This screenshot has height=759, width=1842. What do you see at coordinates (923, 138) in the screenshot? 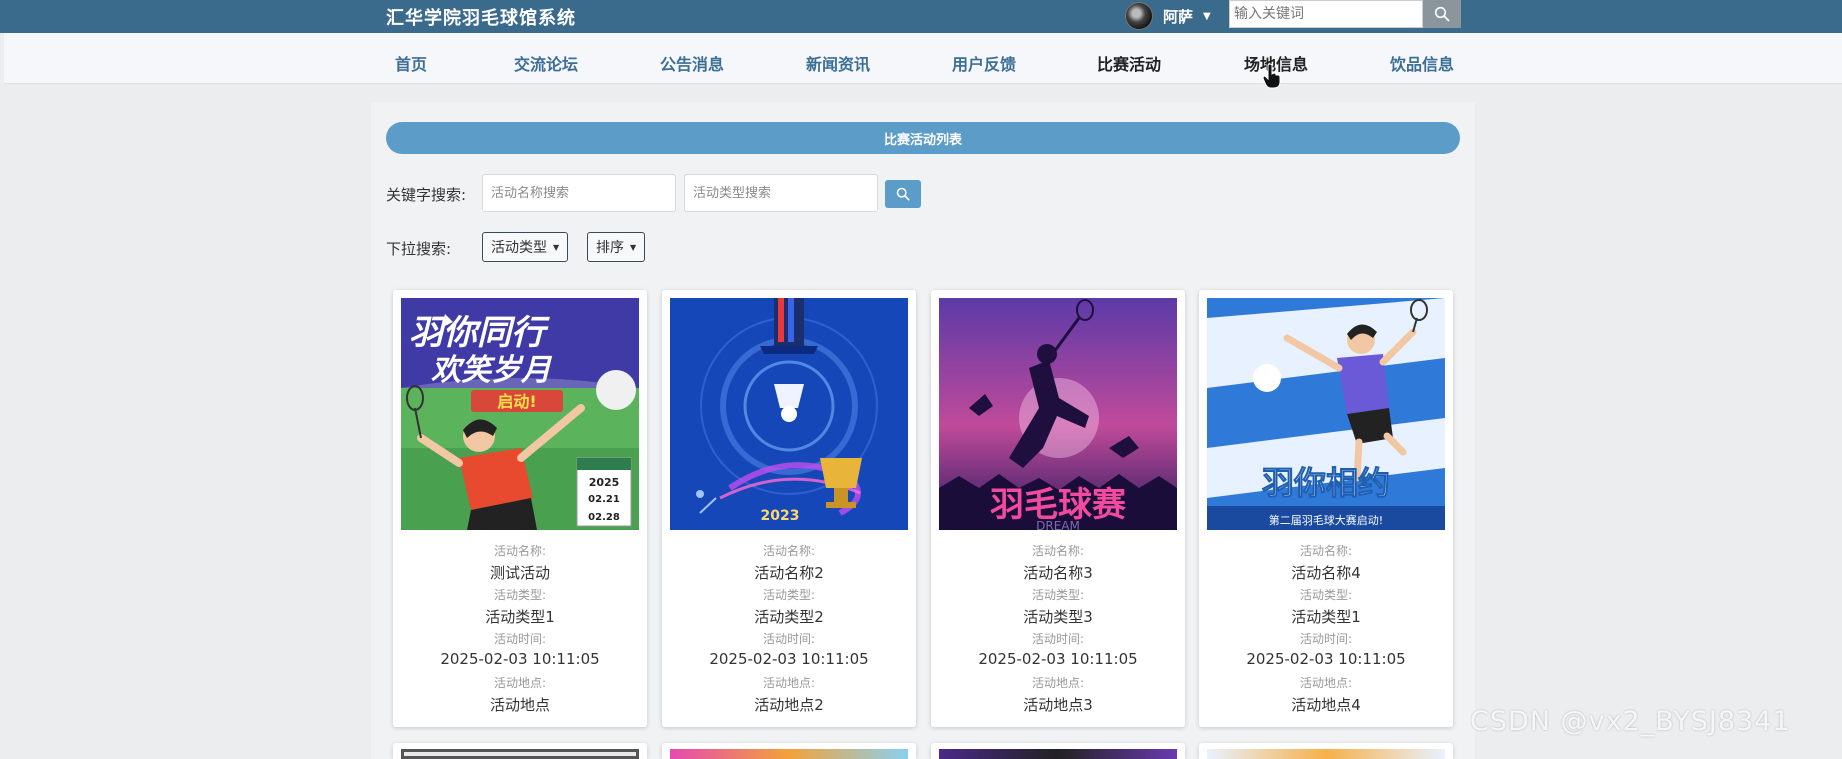
I see `list-title: 比赛活动列表` at bounding box center [923, 138].